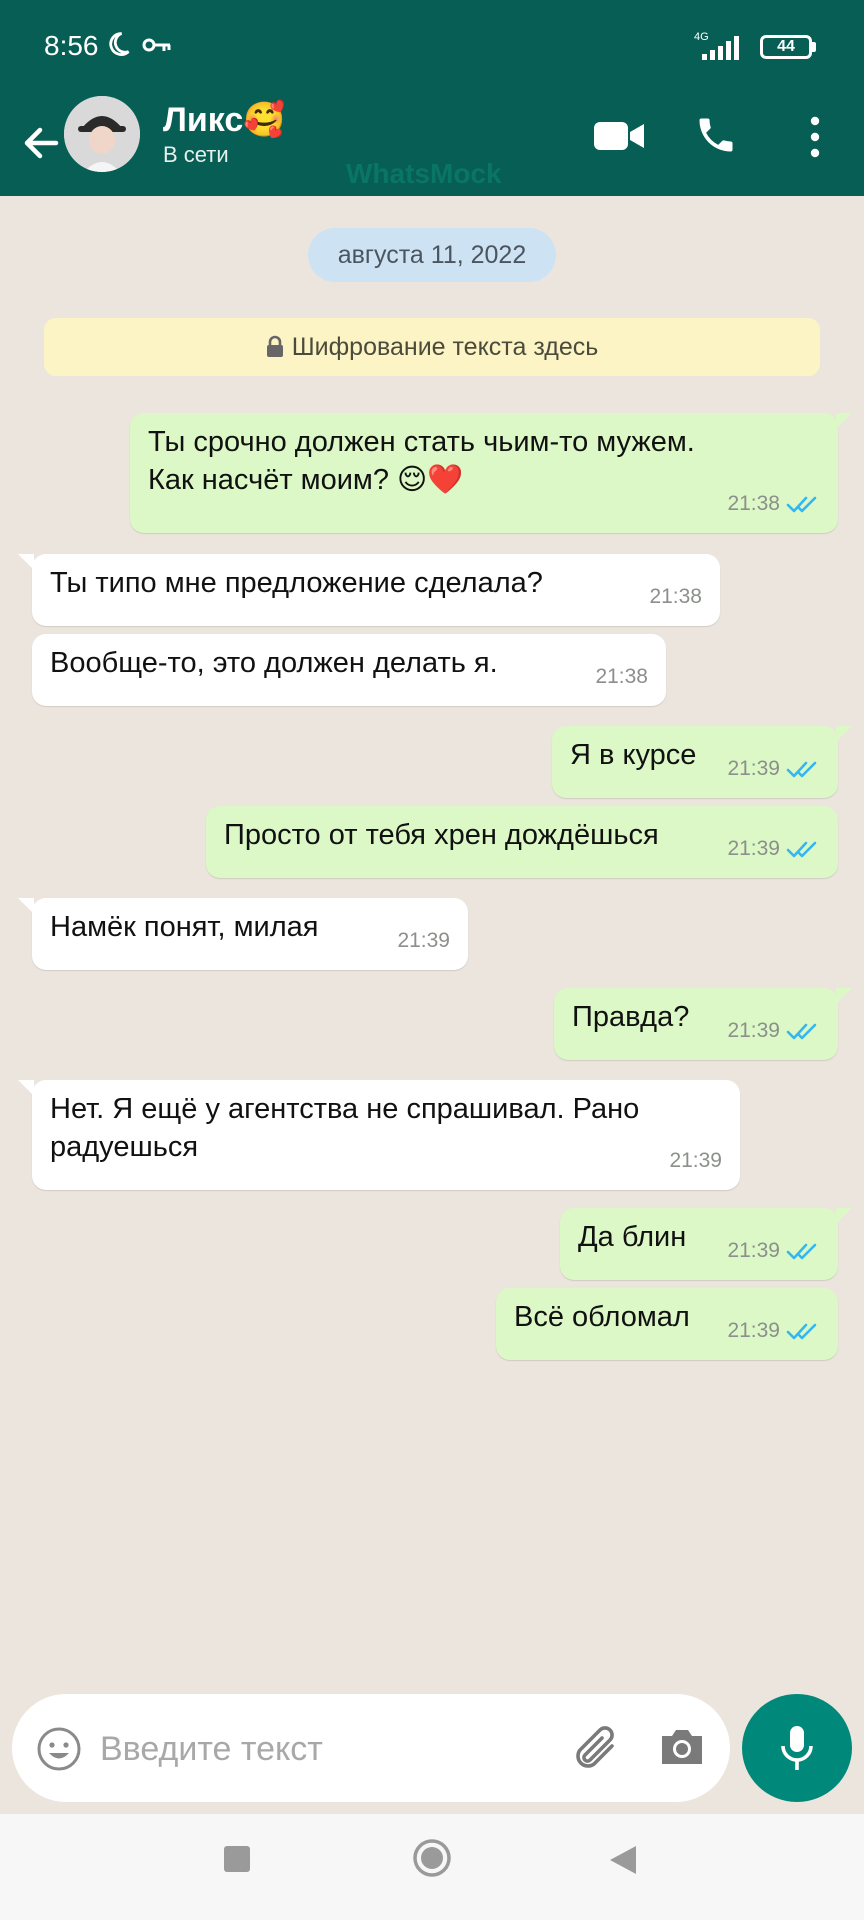  I want to click on message-bubble-incoming: Вообще-то, это должен делать я. 21:38, so click(349, 670).